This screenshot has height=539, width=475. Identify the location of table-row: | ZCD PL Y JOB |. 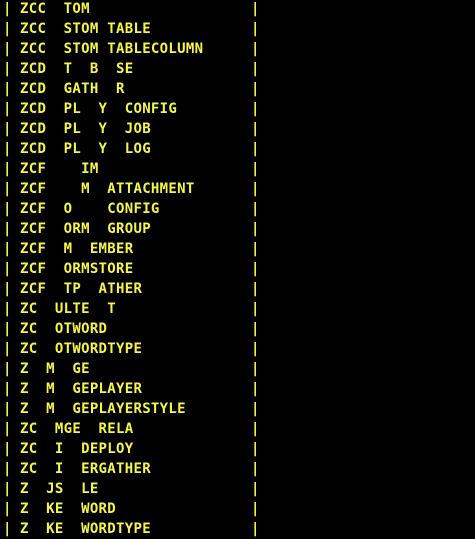
(237, 129).